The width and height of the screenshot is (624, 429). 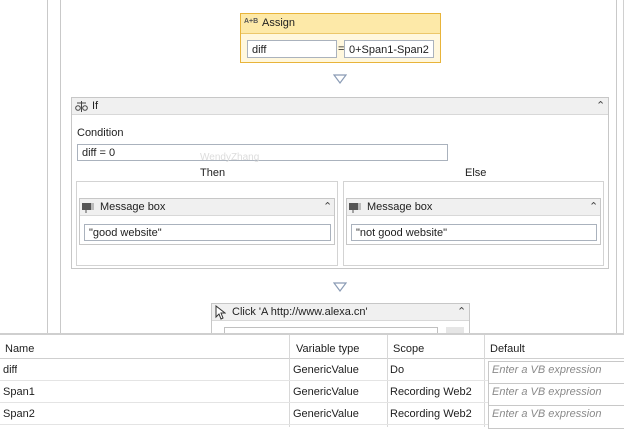 What do you see at coordinates (340, 38) in the screenshot?
I see `assign-activity: A+B Assign diff = 0+Span1-Span2` at bounding box center [340, 38].